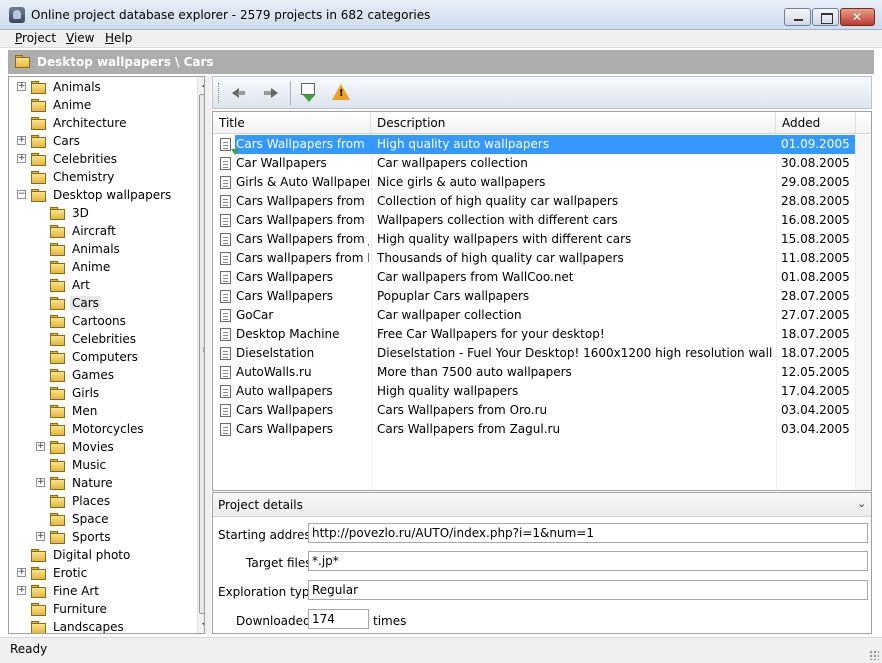 The image size is (882, 663). What do you see at coordinates (104, 339) in the screenshot?
I see `tree-item-label: Celebrities` at bounding box center [104, 339].